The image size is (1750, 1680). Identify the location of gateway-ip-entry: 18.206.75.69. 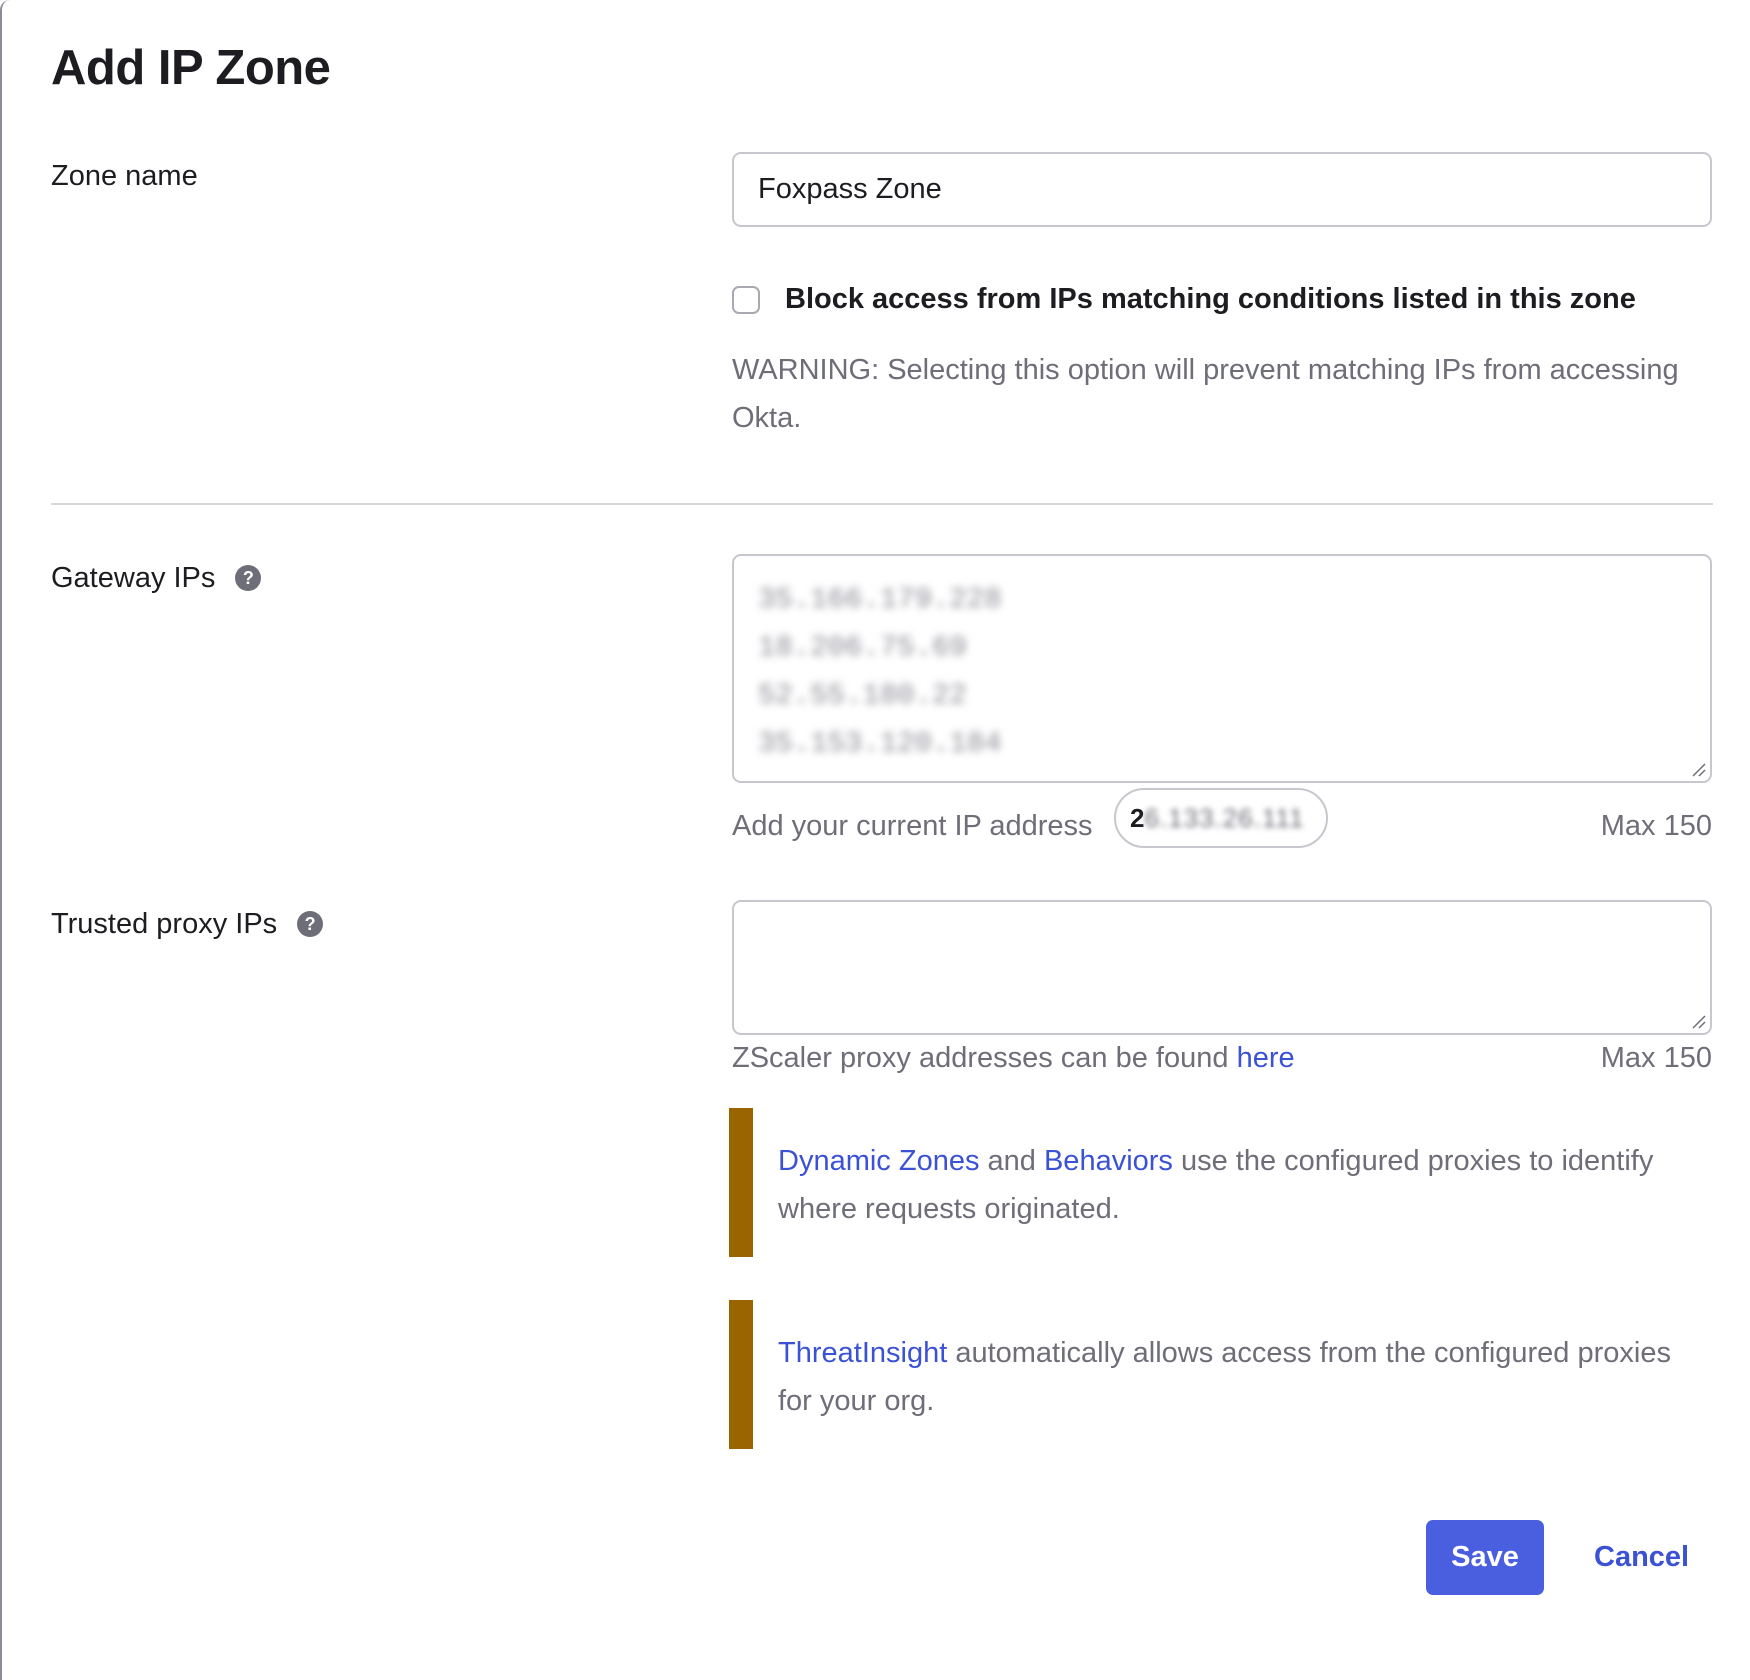
(862, 647).